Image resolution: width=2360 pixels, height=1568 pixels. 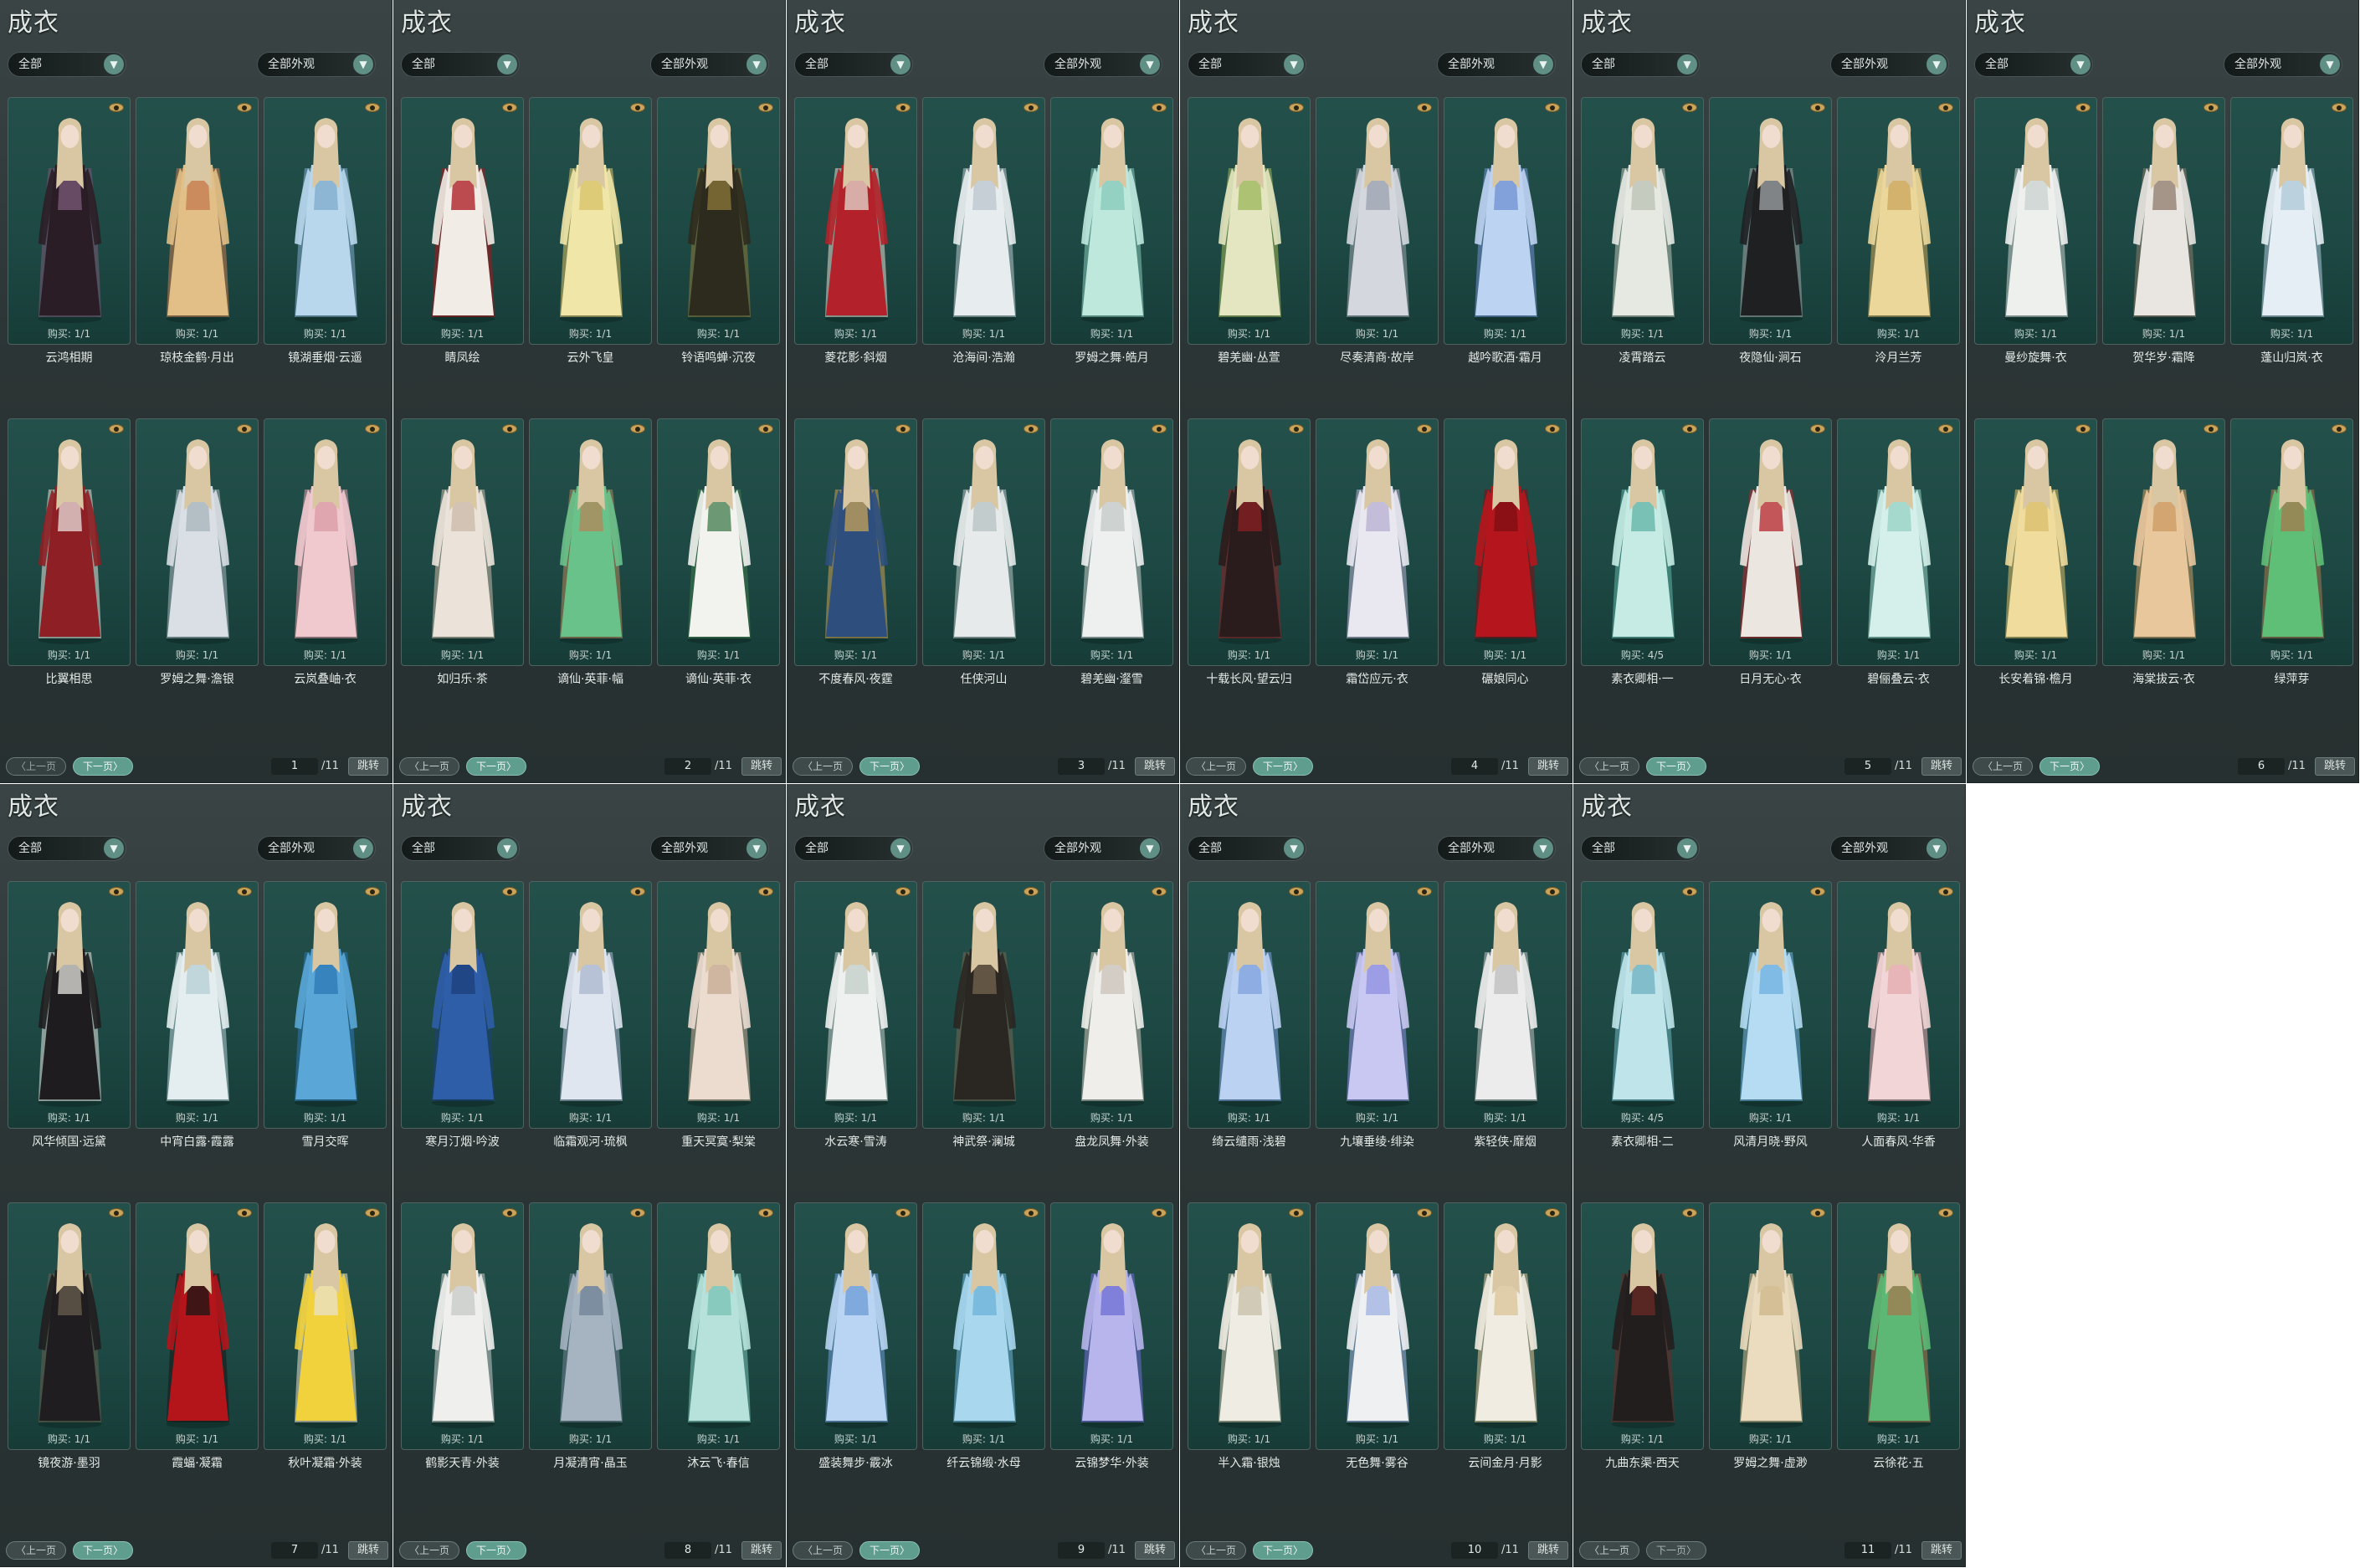 I want to click on page-number-input: 9, so click(x=1081, y=1551).